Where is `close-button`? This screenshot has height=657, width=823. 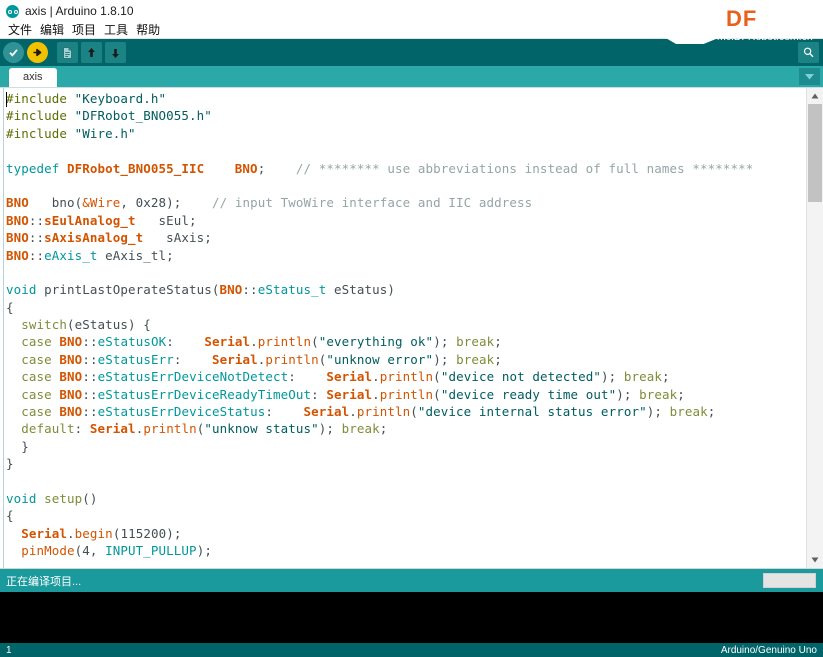
close-button is located at coordinates (802, 11).